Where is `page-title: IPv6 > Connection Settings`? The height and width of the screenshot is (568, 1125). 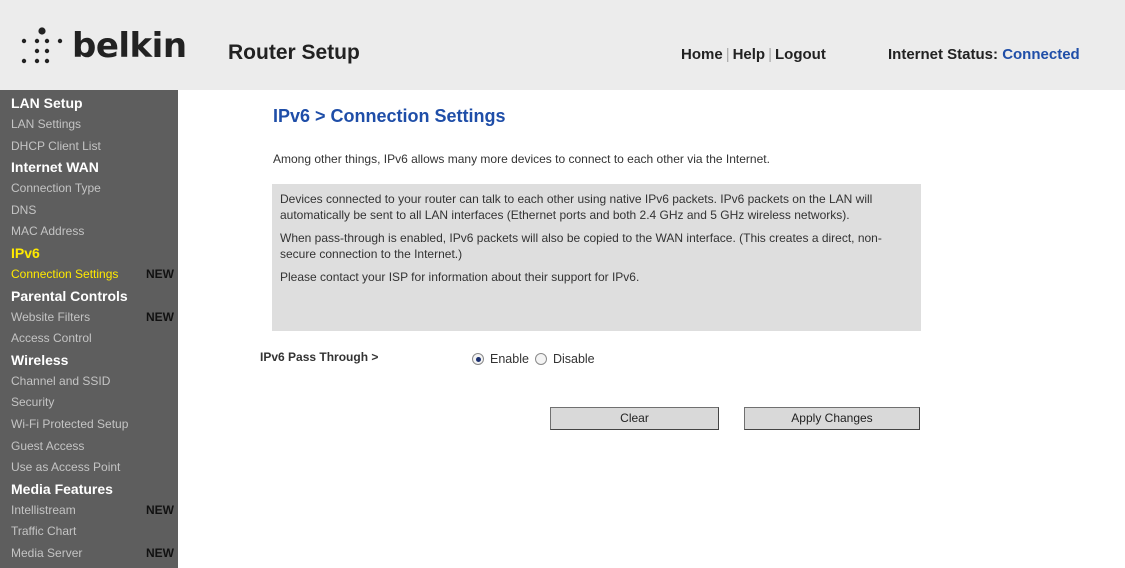
page-title: IPv6 > Connection Settings is located at coordinates (389, 116).